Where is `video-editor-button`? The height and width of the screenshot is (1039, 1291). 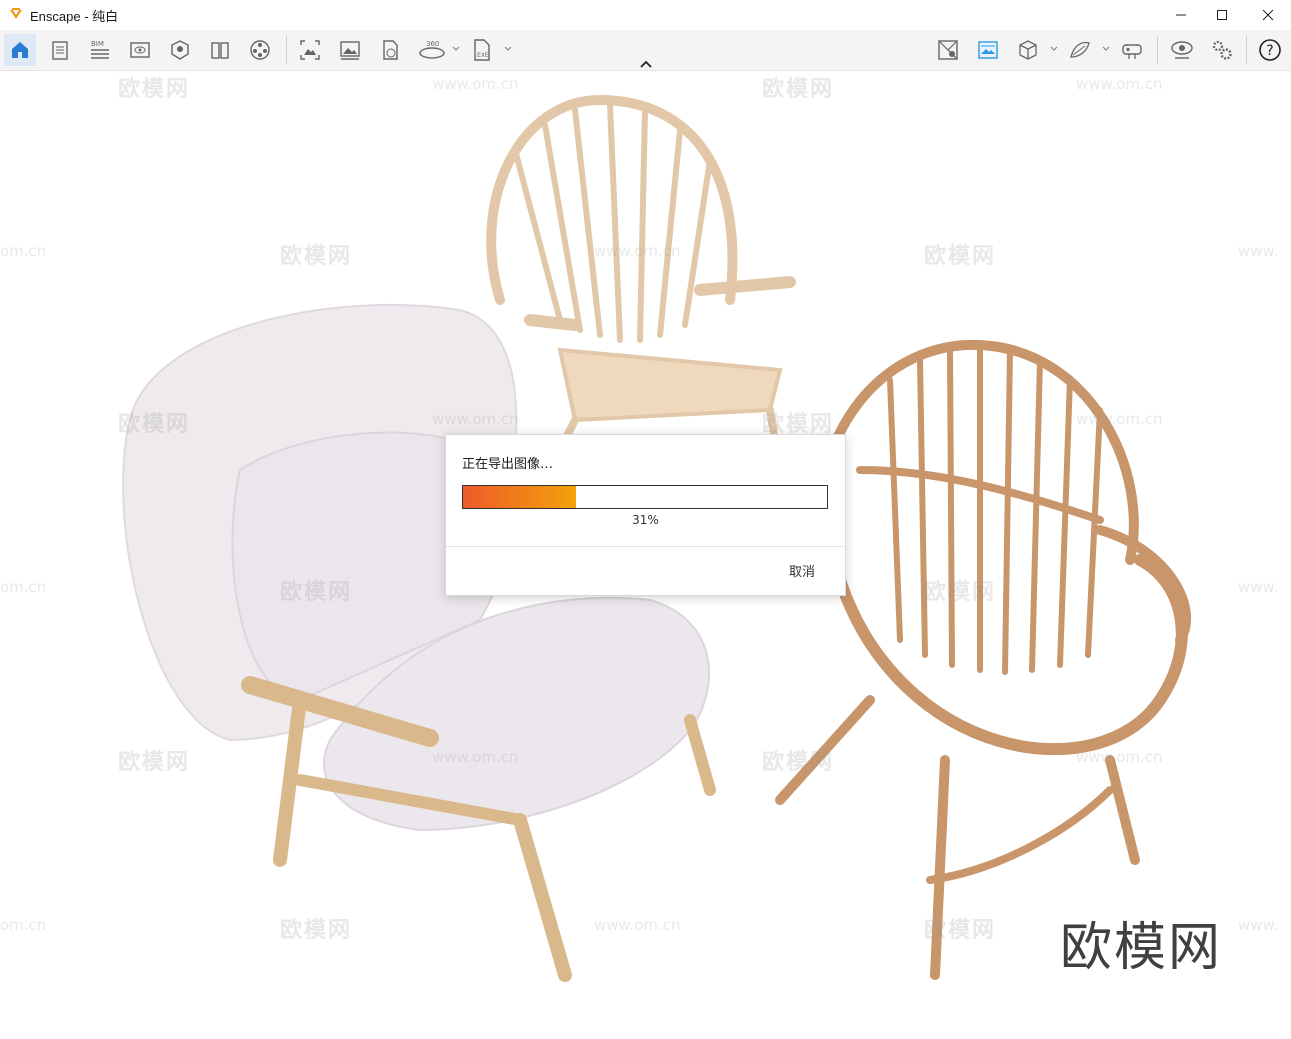
video-editor-button is located at coordinates (260, 50).